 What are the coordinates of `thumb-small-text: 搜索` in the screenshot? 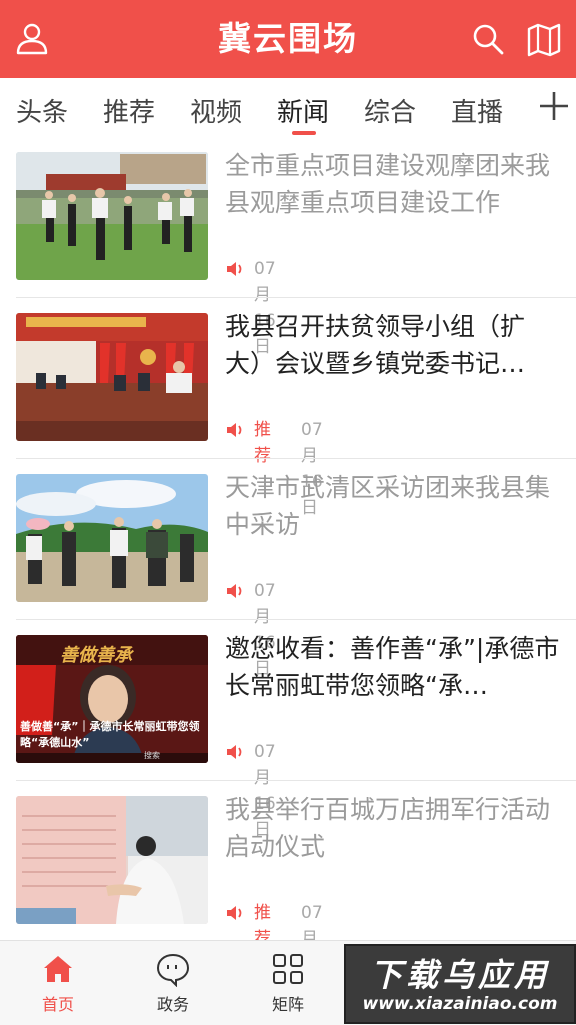 It's located at (152, 755).